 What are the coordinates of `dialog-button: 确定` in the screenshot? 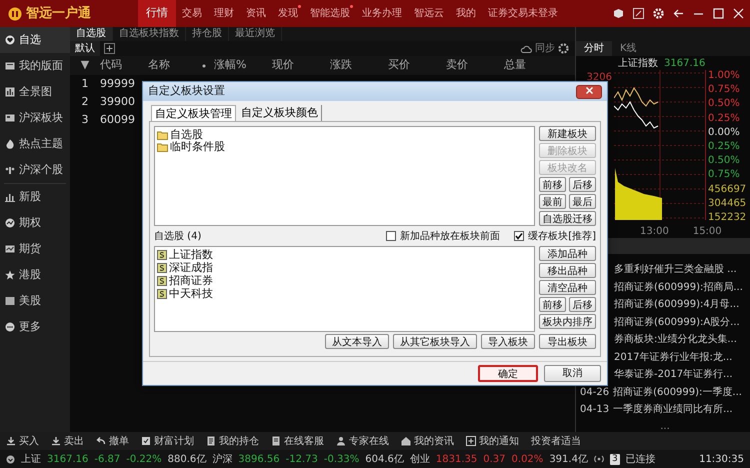 It's located at (508, 373).